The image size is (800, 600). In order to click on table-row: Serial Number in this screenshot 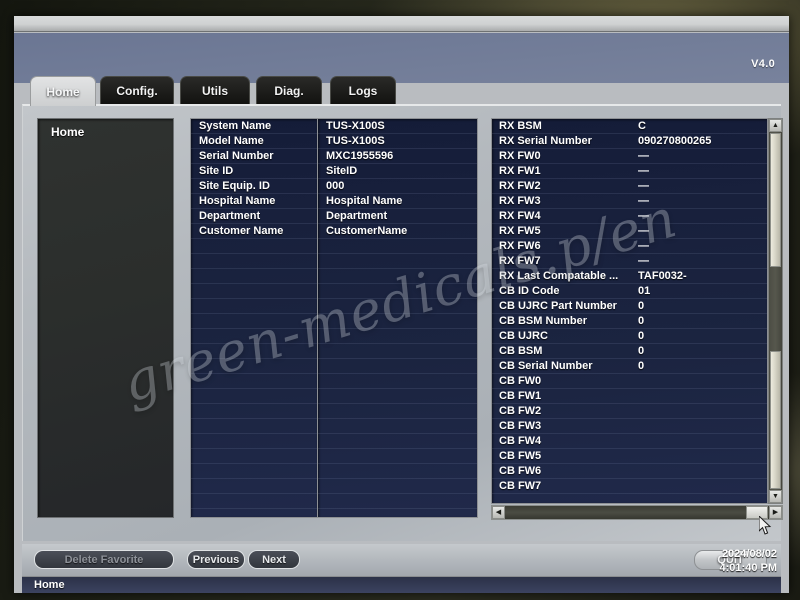, I will do `click(254, 156)`.